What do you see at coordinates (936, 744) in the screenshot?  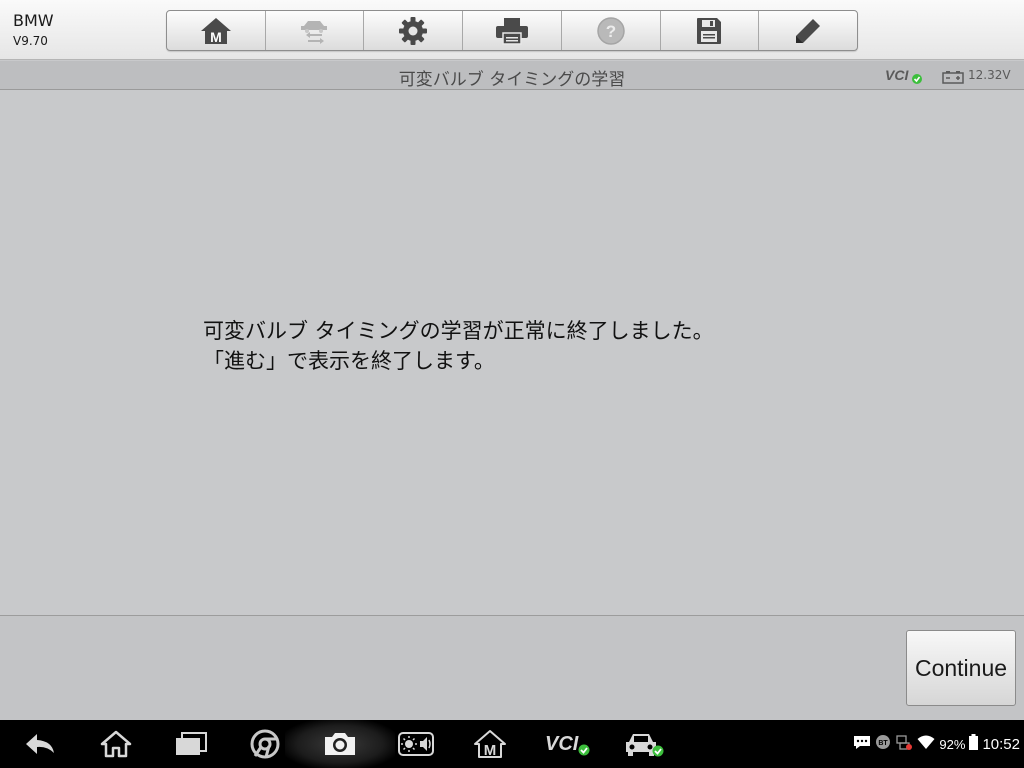 I see `status-area: BT 92% 10:52` at bounding box center [936, 744].